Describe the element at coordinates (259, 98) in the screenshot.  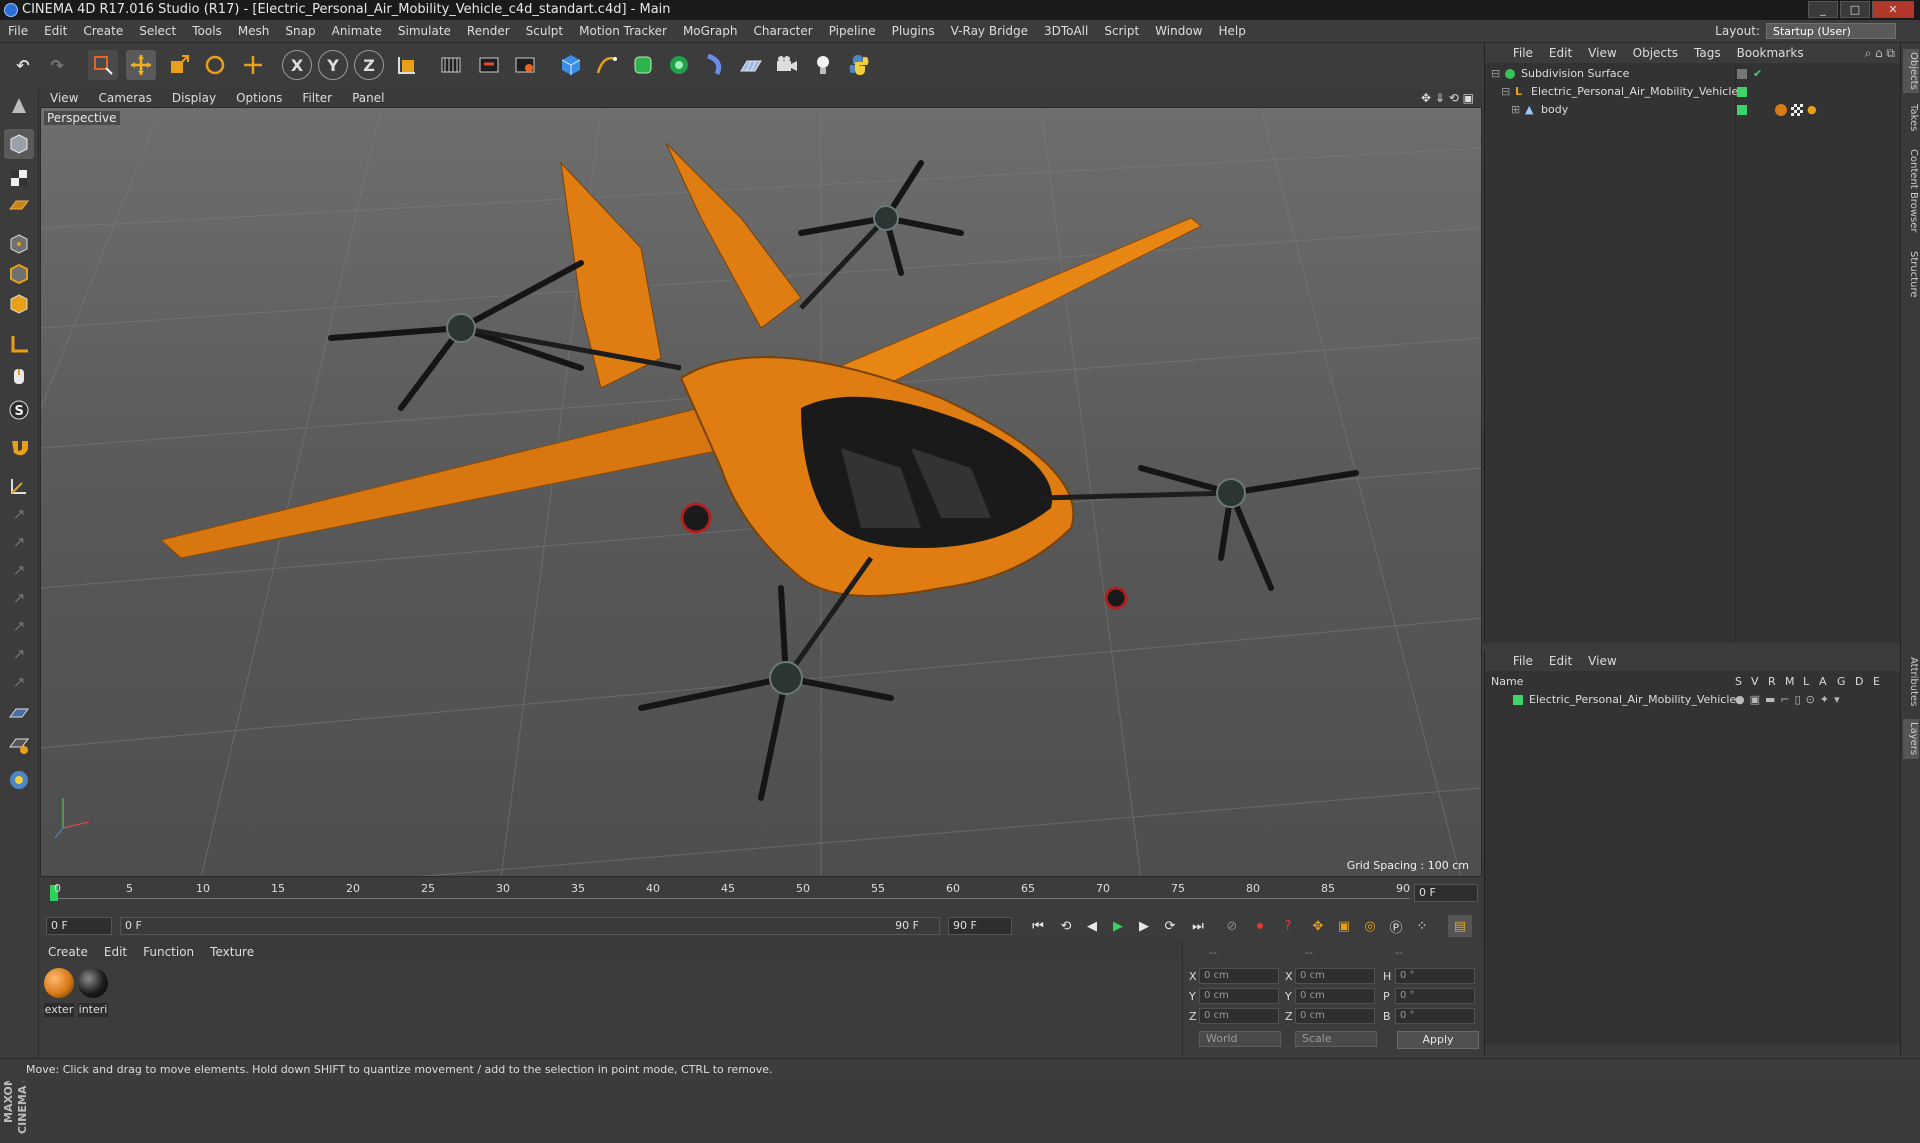
I see `vp-menu-options: Options` at that location.